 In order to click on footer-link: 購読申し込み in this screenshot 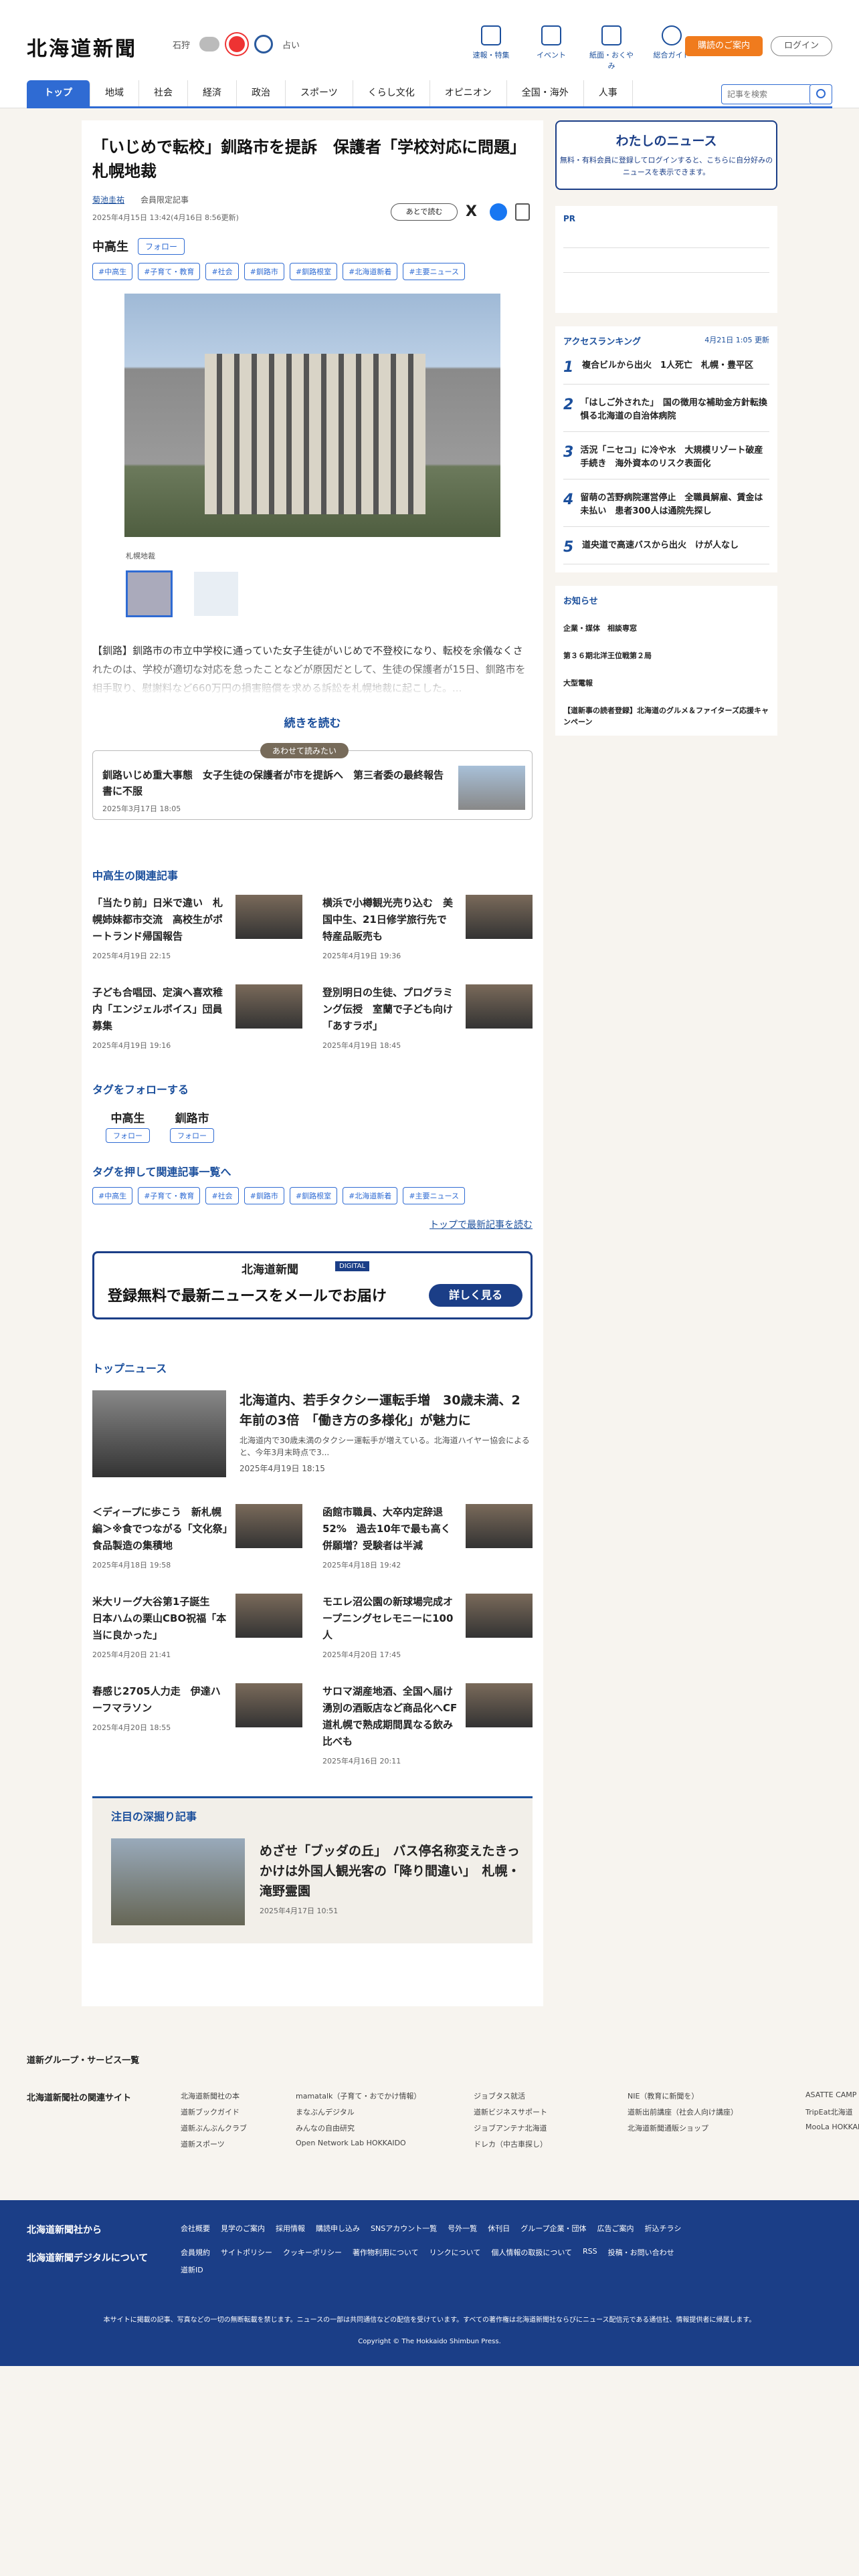, I will do `click(338, 2228)`.